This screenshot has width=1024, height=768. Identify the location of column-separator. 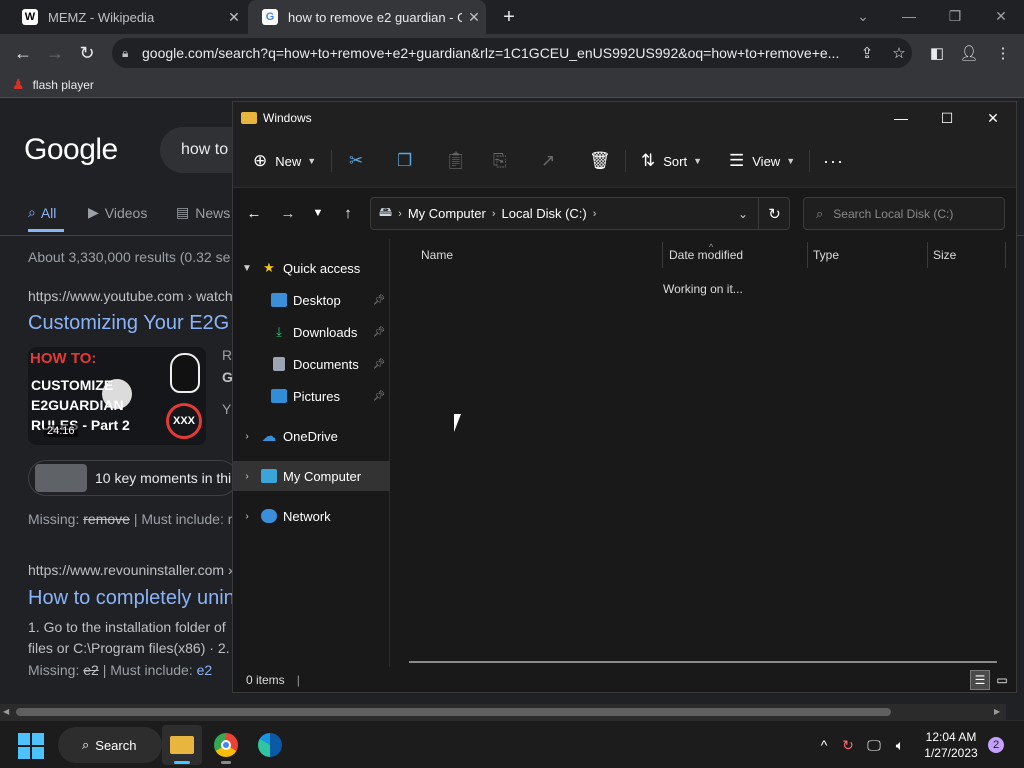
(1005, 255).